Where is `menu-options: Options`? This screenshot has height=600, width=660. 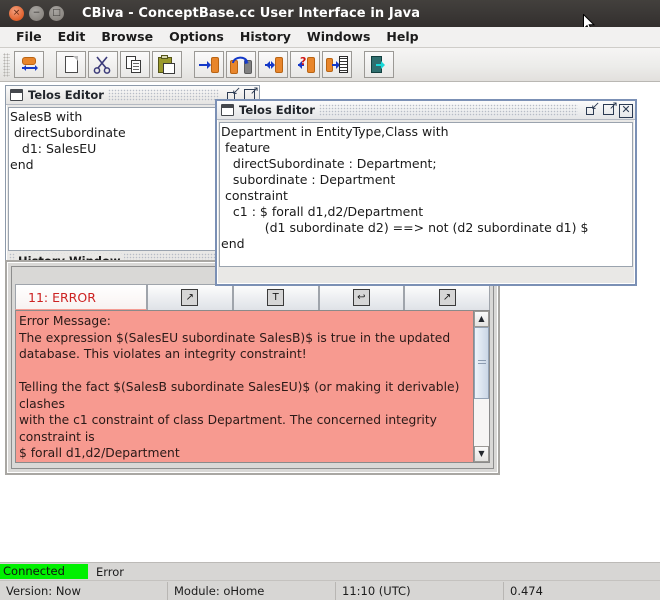
menu-options: Options is located at coordinates (196, 37).